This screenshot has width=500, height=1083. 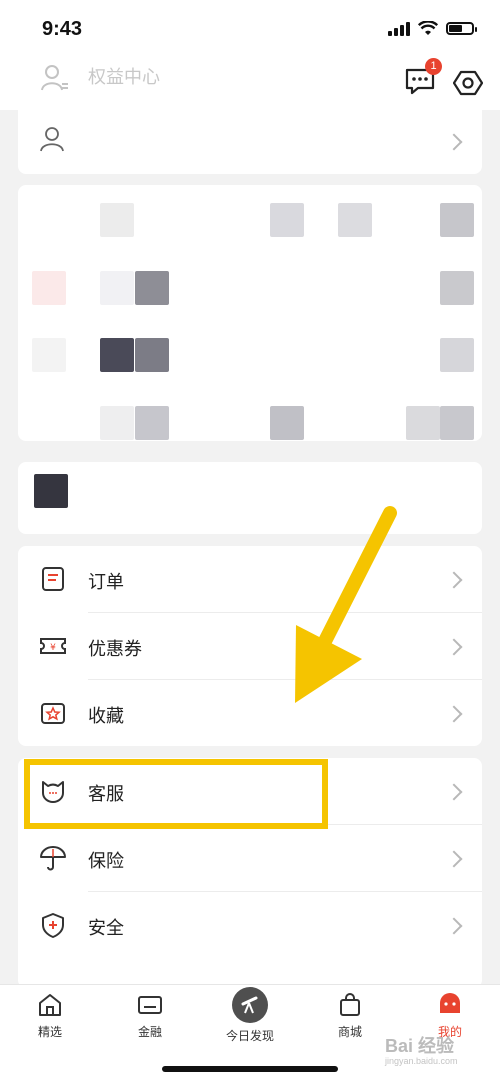 I want to click on profile-card, so click(x=250, y=142).